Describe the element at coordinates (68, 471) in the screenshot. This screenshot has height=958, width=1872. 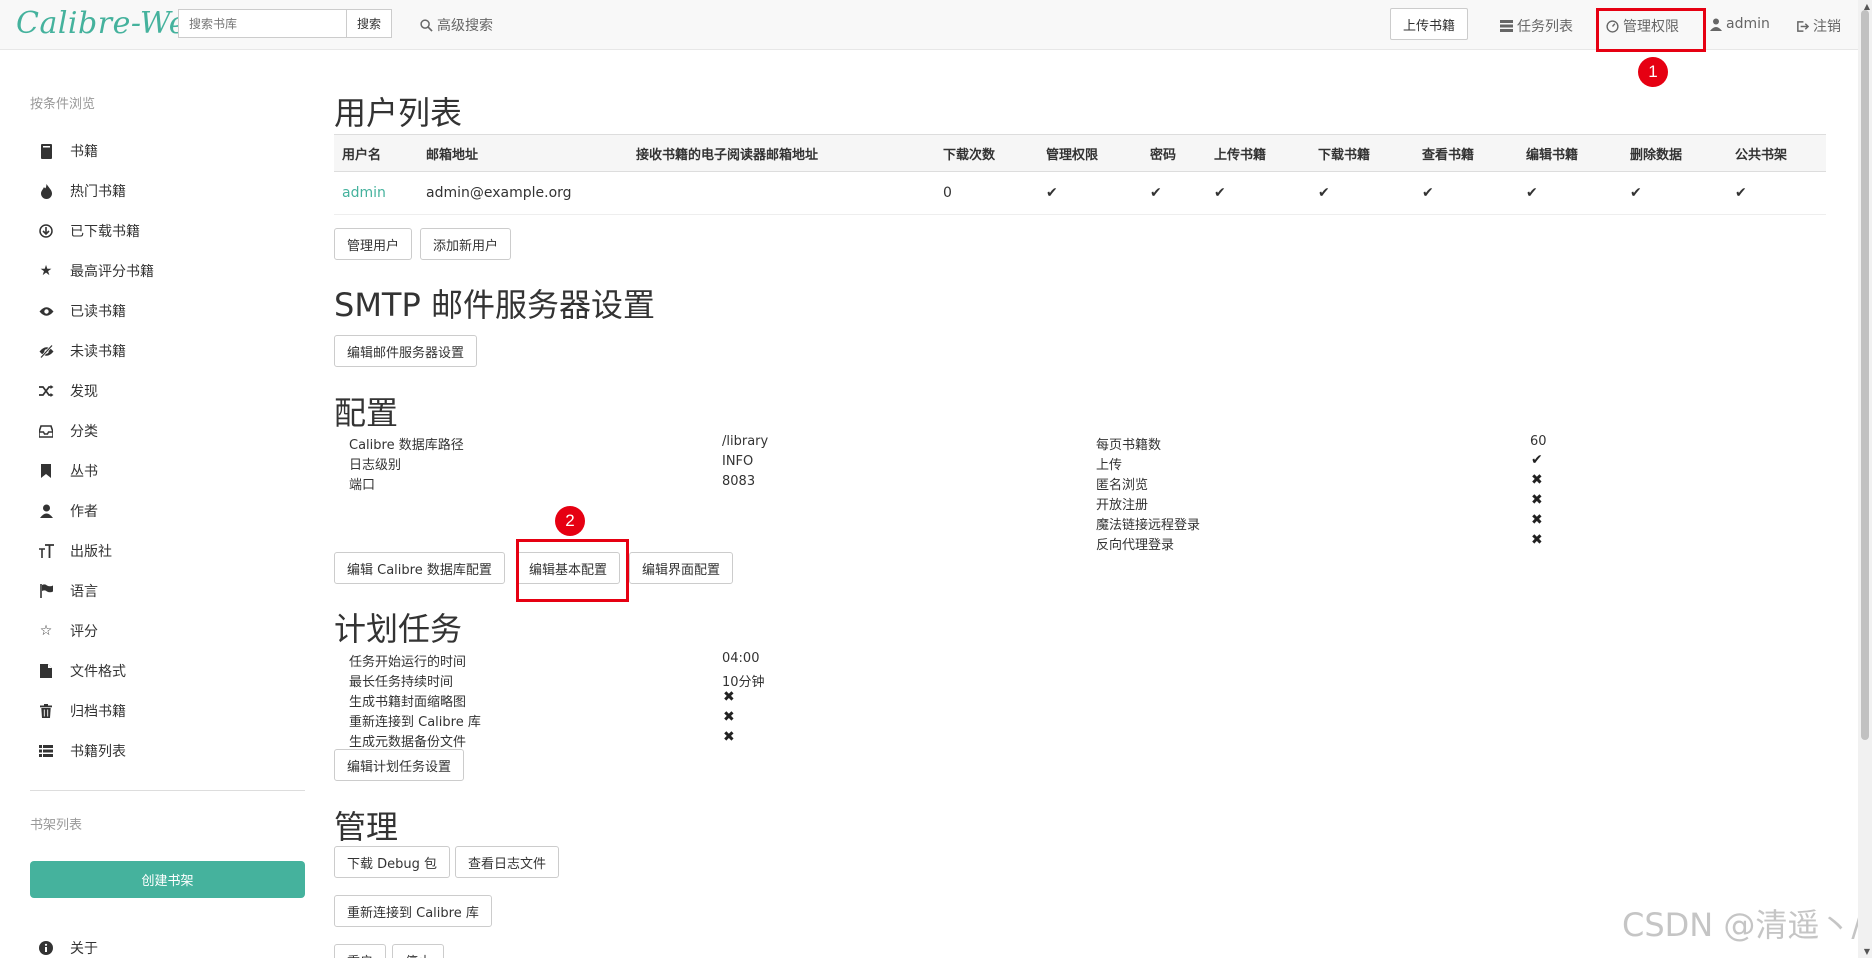
I see `sidebar-item-series: 丛书` at that location.